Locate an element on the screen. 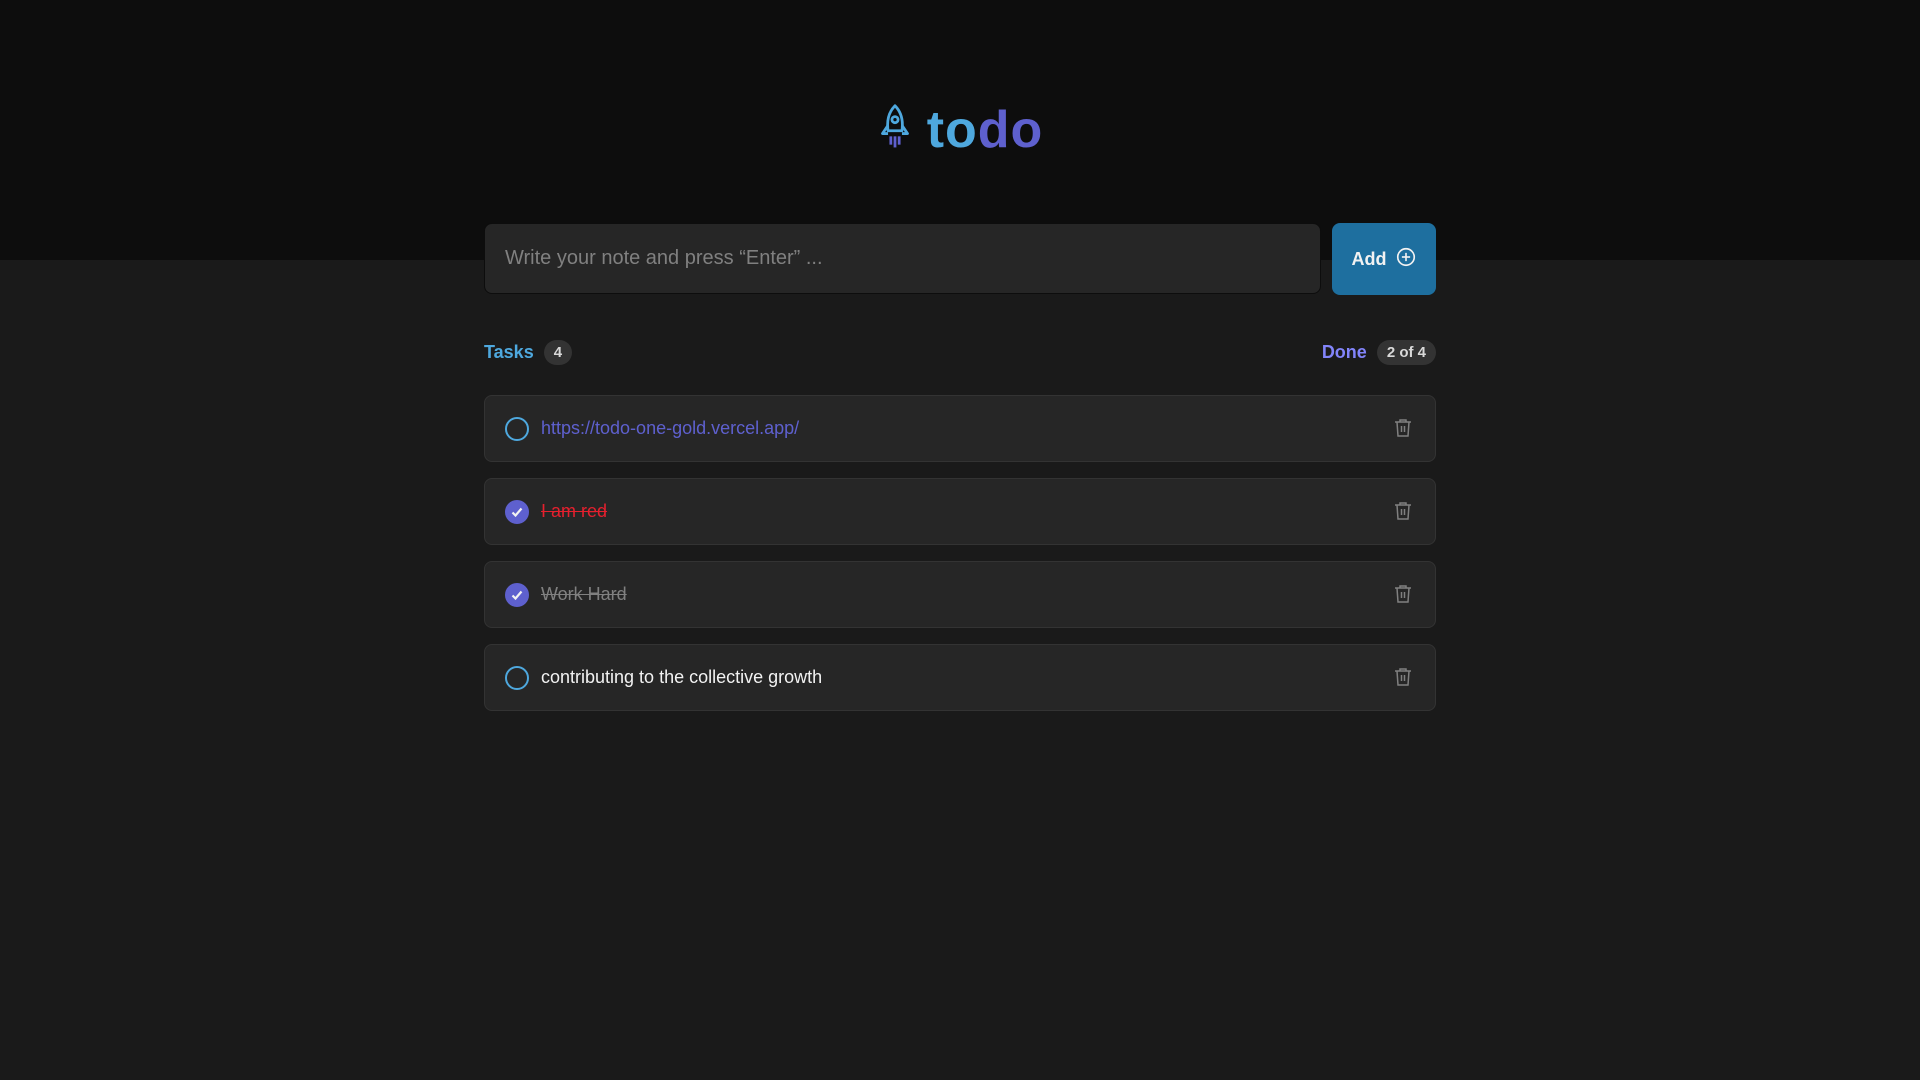 This screenshot has width=1920, height=1080. created-tasks-counter: Tasks 4 is located at coordinates (528, 352).